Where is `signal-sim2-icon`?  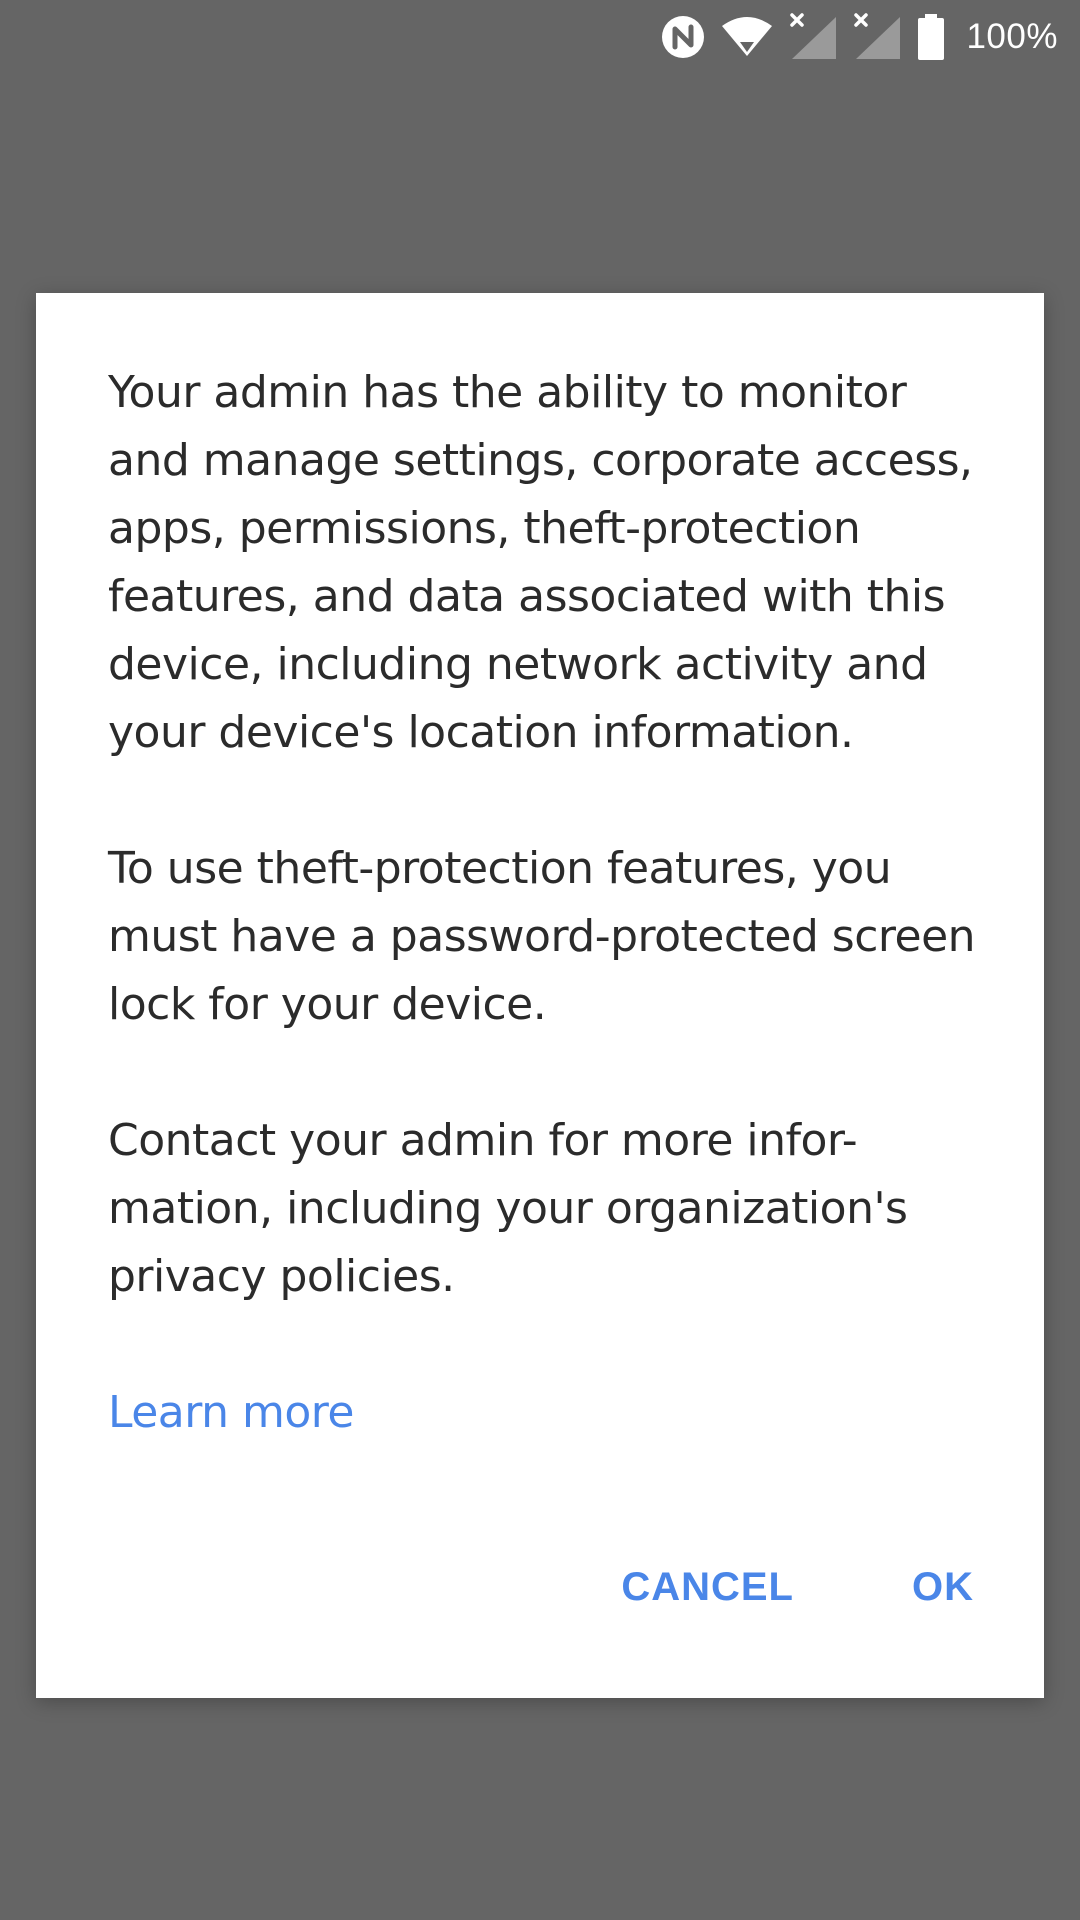 signal-sim2-icon is located at coordinates (877, 37).